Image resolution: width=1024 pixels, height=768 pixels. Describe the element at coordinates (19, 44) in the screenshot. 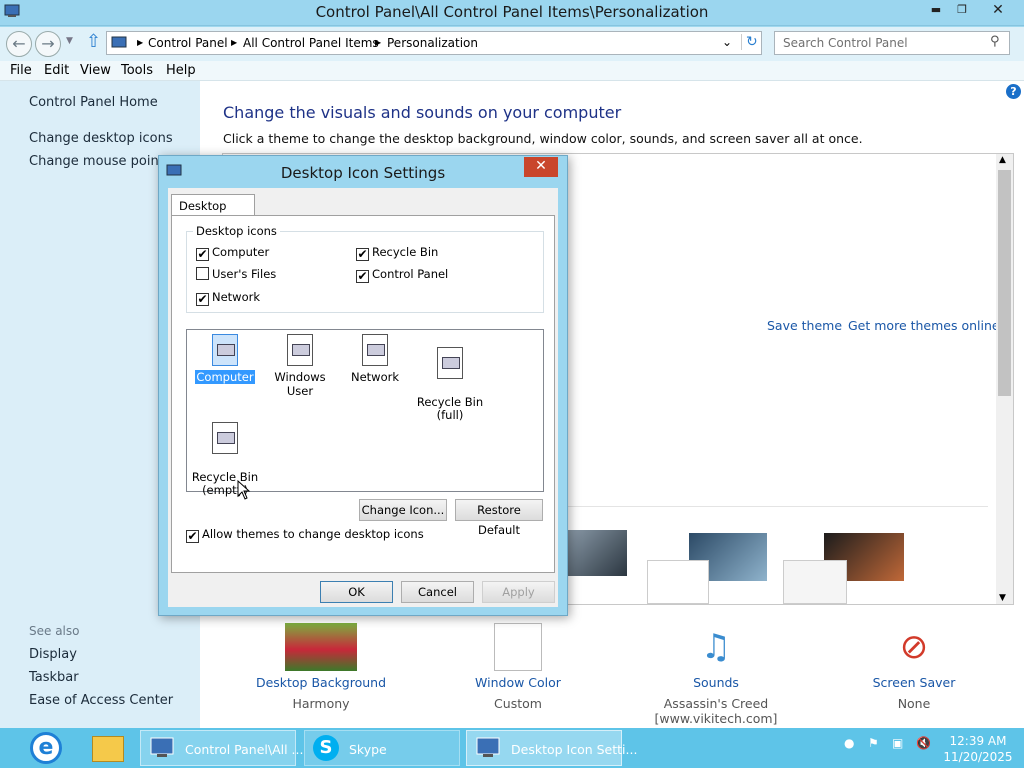

I see `back-button: ←` at that location.